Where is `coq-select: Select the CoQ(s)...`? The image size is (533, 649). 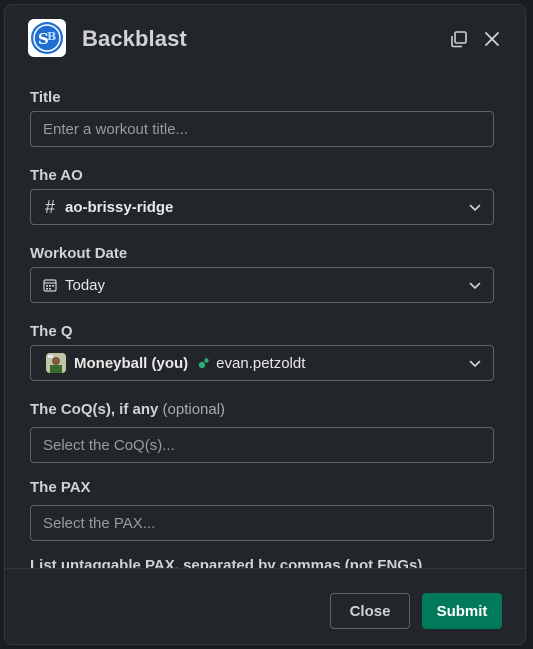
coq-select: Select the CoQ(s)... is located at coordinates (262, 445).